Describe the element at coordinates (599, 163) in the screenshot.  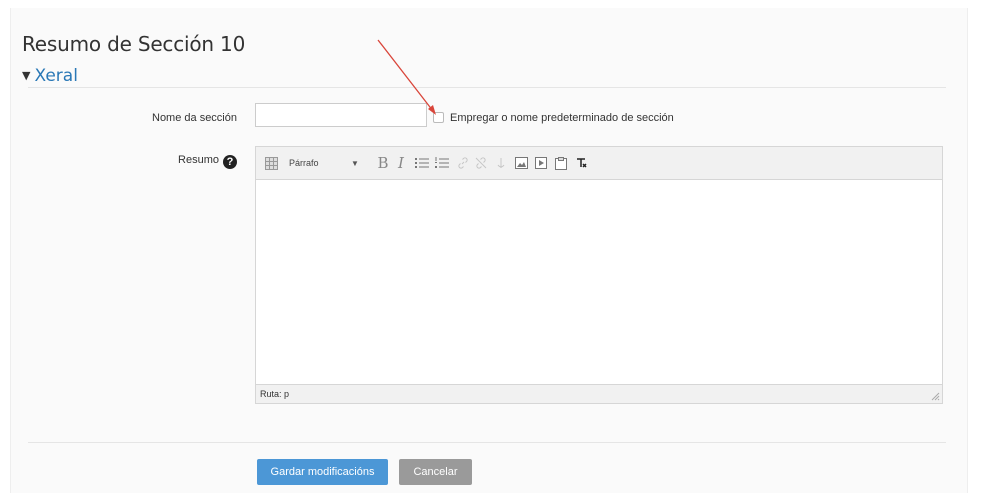
I see `editor-toolbar: Párrafo ▼ B I` at that location.